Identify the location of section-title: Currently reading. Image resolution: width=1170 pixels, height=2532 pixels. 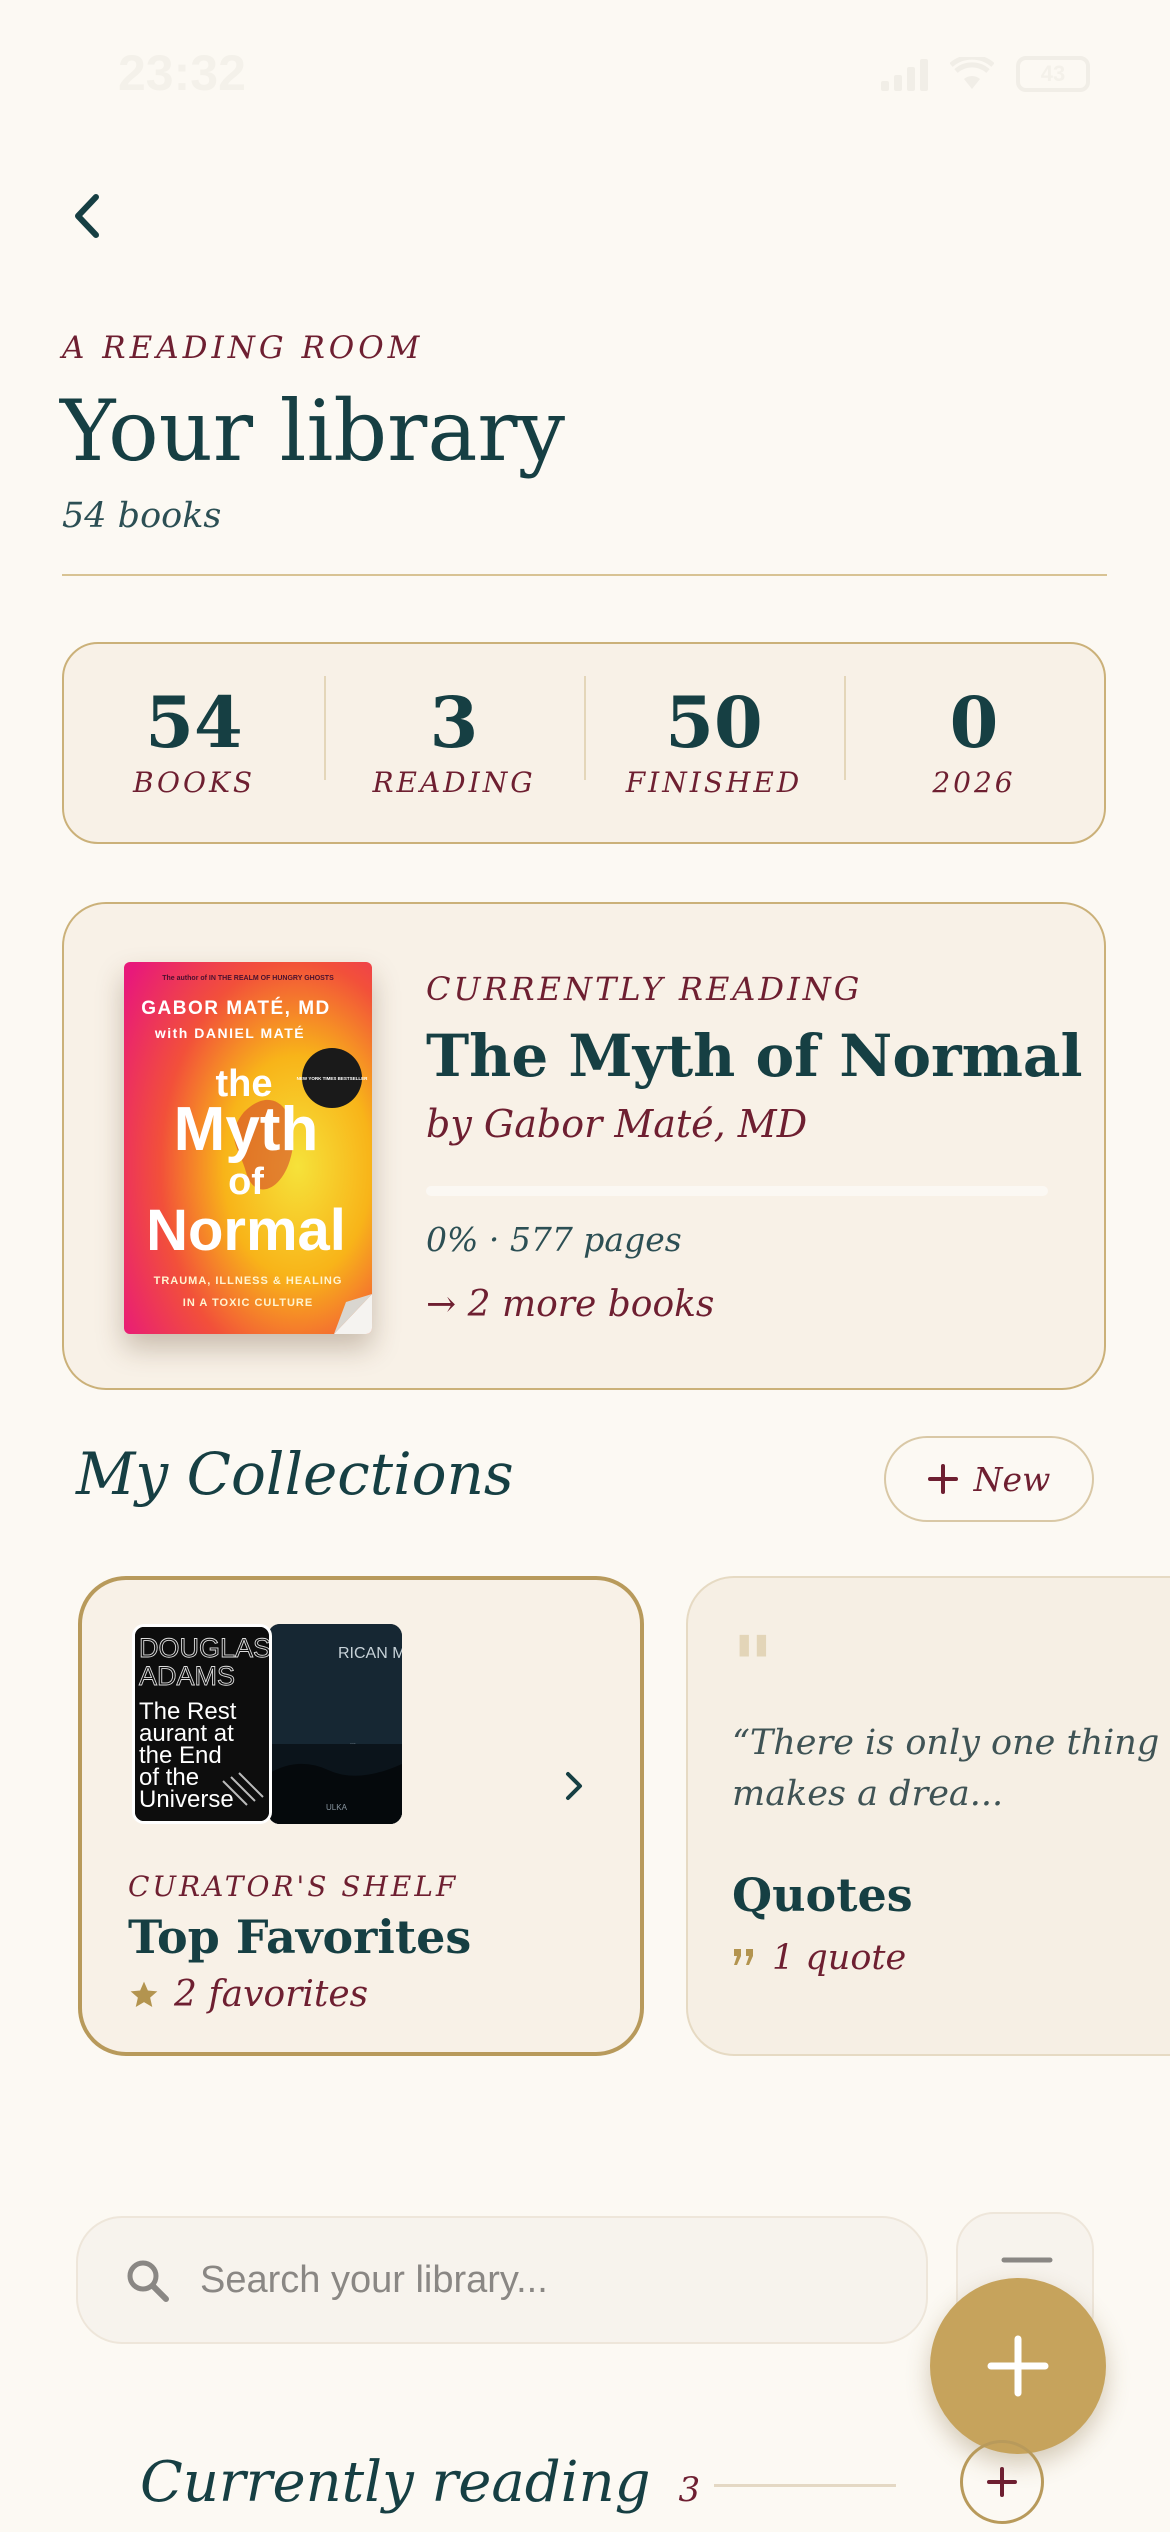
(395, 2482).